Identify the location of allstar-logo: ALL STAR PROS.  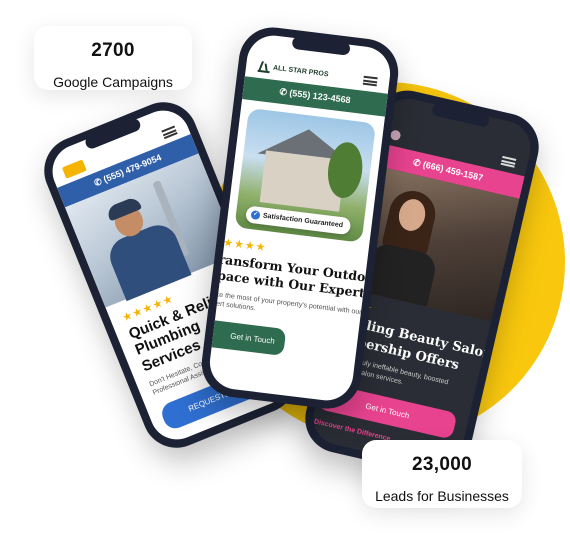
(293, 70).